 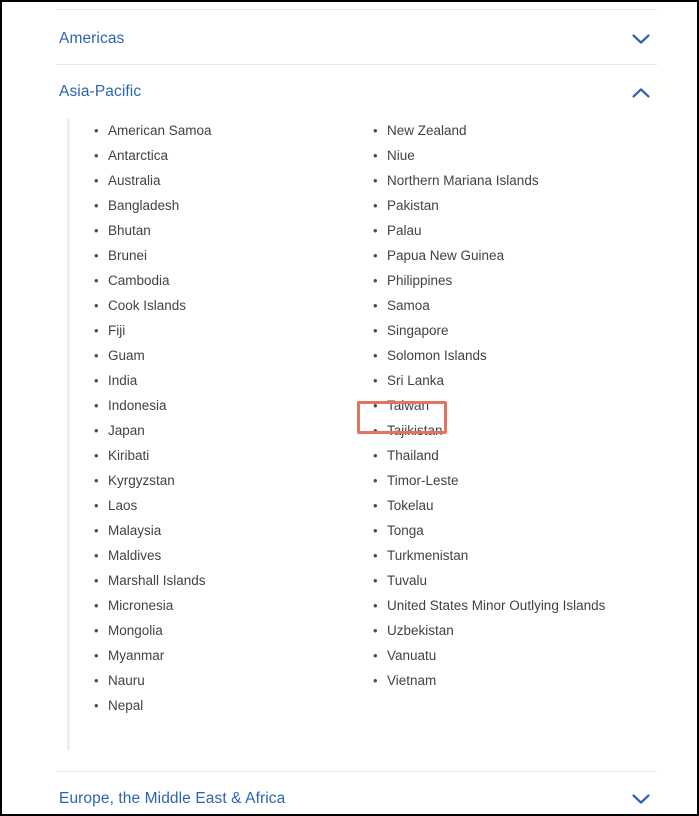 What do you see at coordinates (229, 655) in the screenshot?
I see `country-list-item: Myanmar` at bounding box center [229, 655].